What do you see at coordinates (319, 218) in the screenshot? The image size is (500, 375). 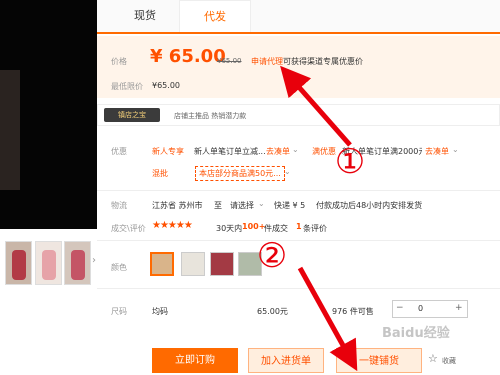 I see `annotation-arrows` at bounding box center [319, 218].